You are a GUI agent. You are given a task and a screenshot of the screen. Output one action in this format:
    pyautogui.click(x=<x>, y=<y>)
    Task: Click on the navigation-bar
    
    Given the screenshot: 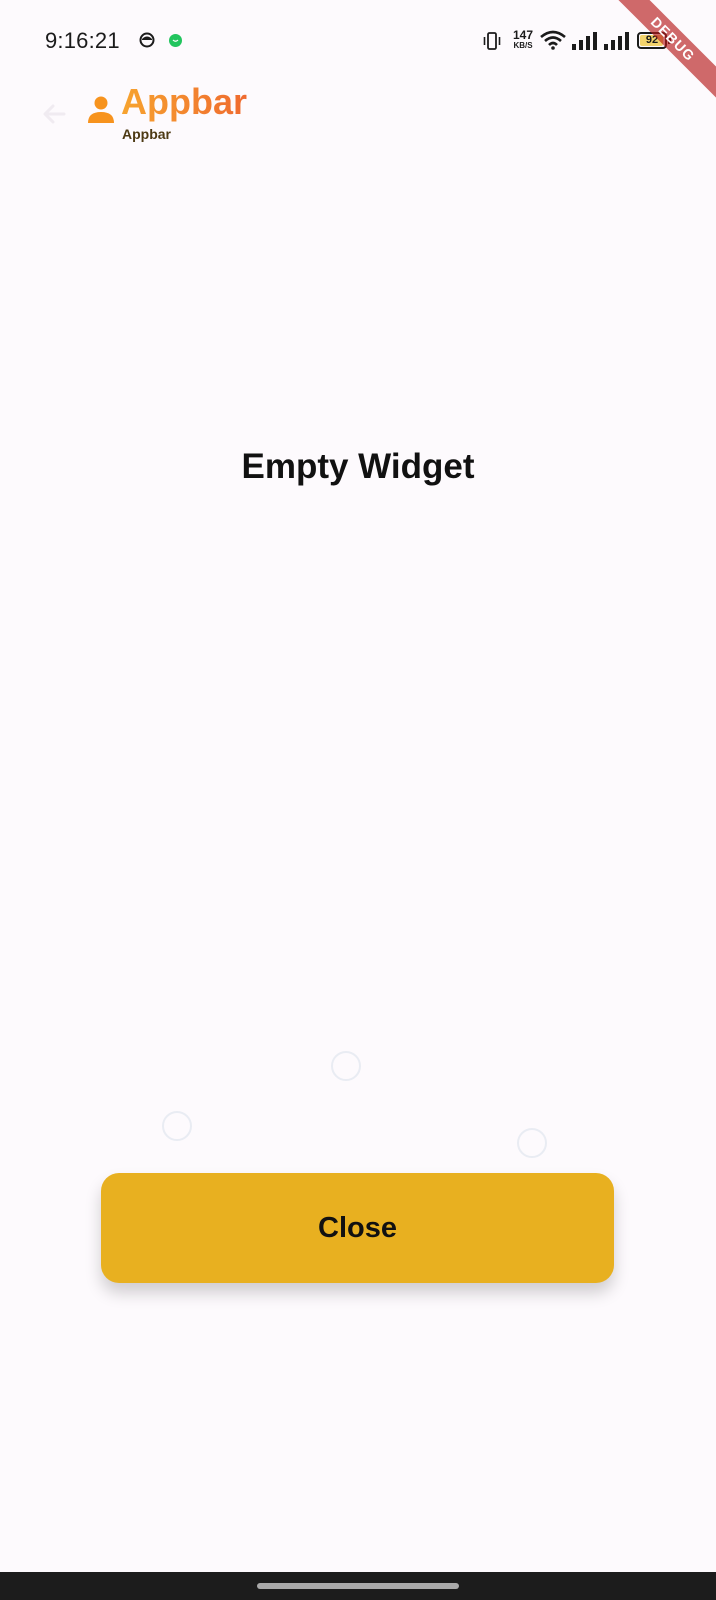 What is the action you would take?
    pyautogui.click(x=358, y=1586)
    